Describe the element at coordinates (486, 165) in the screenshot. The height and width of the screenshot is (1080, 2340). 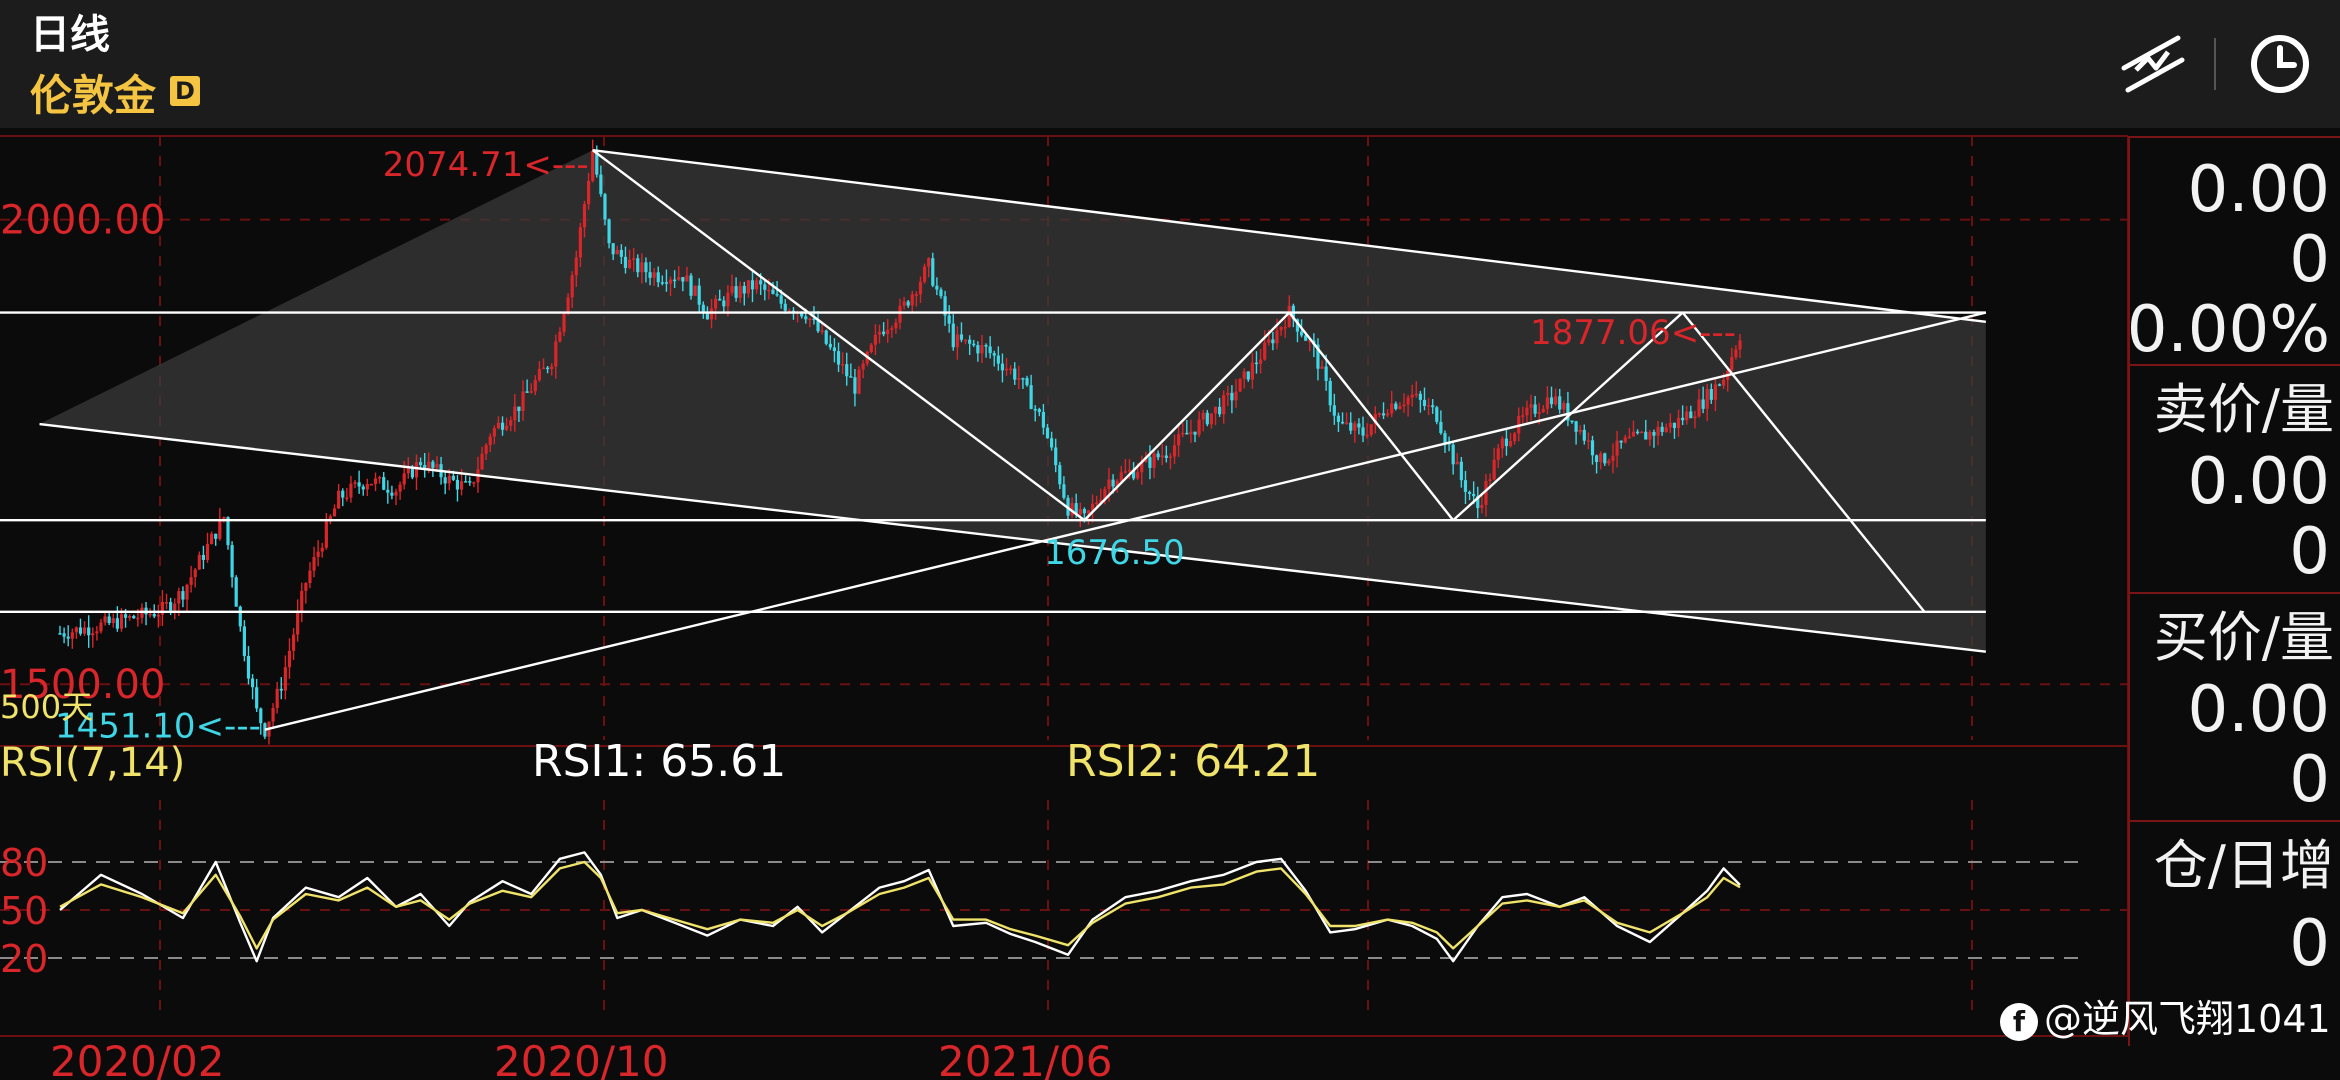
I see `annotation-high: 2074.71<---` at that location.